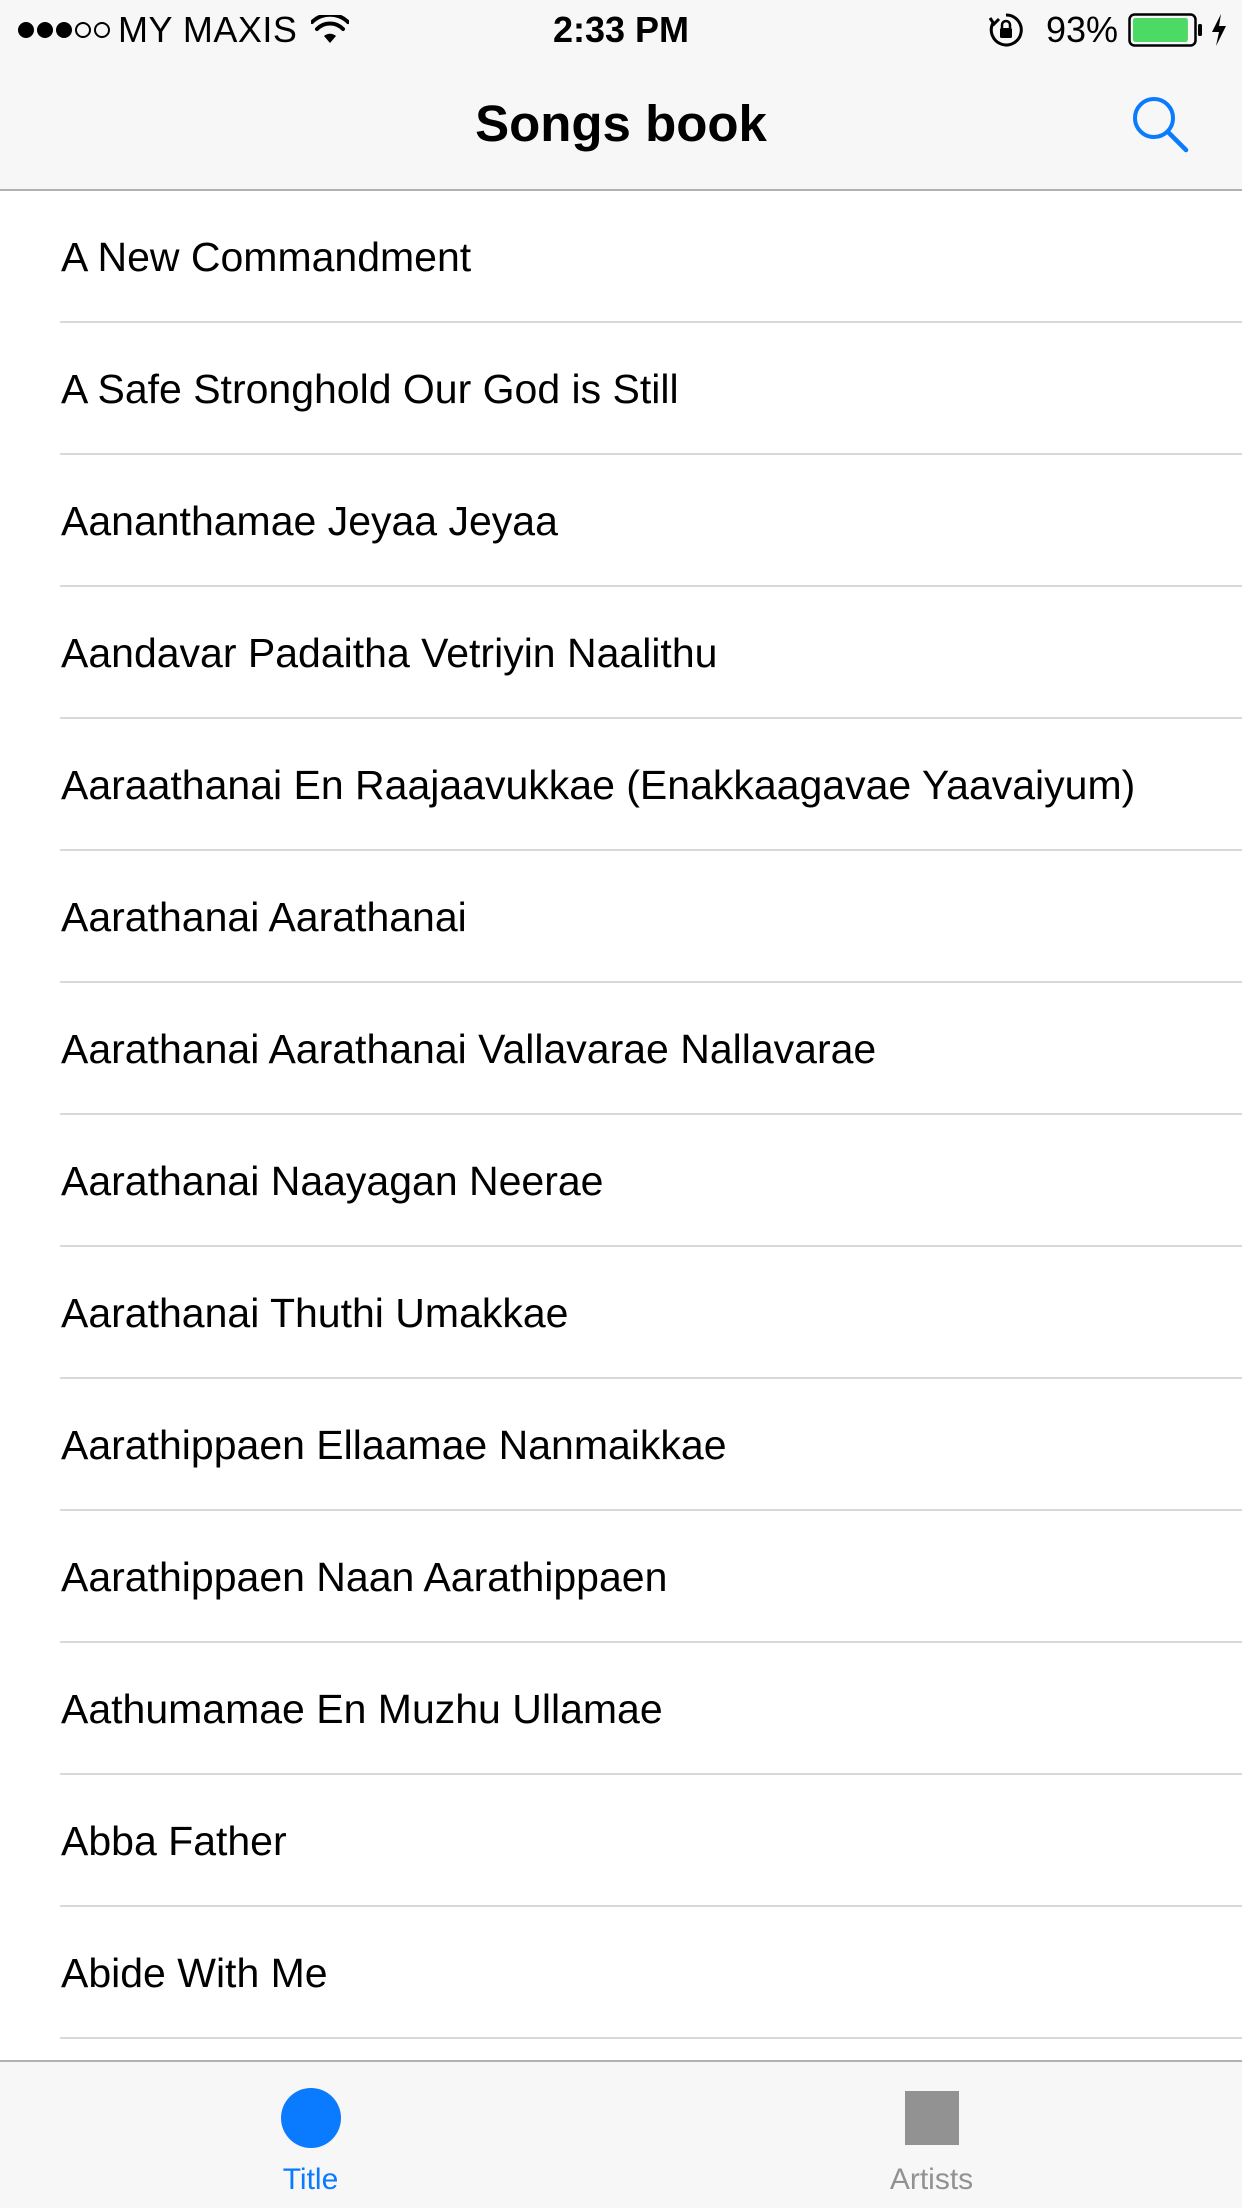  What do you see at coordinates (394, 1445) in the screenshot?
I see `song-title: Aarathippaen Ellaamae Nanmaikkae` at bounding box center [394, 1445].